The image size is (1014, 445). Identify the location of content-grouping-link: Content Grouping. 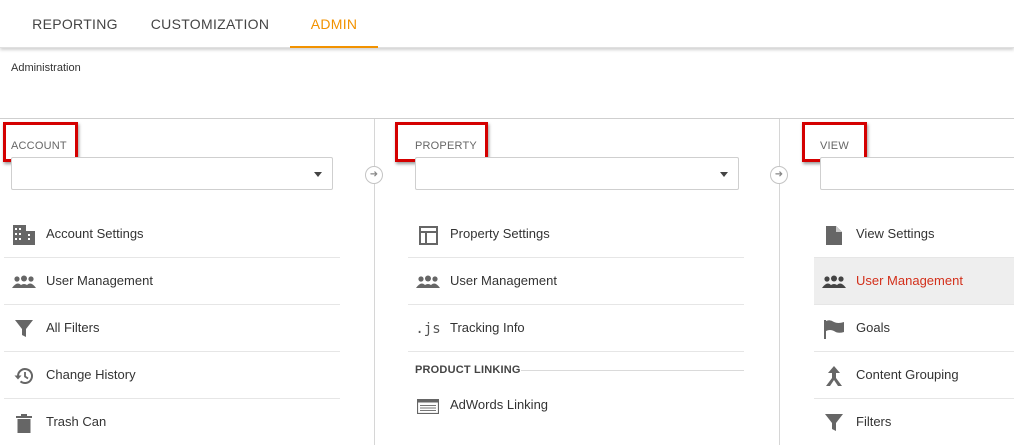
(914, 375).